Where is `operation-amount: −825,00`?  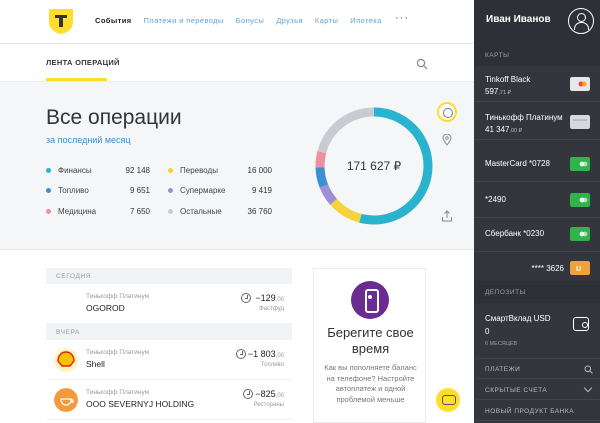
operation-amount: −825,00 is located at coordinates (269, 394).